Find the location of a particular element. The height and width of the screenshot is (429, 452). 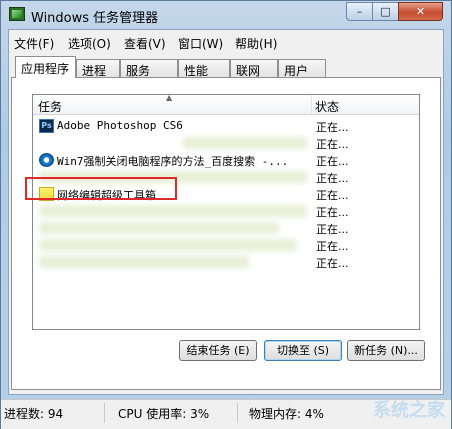

watermark-text: 系统之家 is located at coordinates (409, 410).